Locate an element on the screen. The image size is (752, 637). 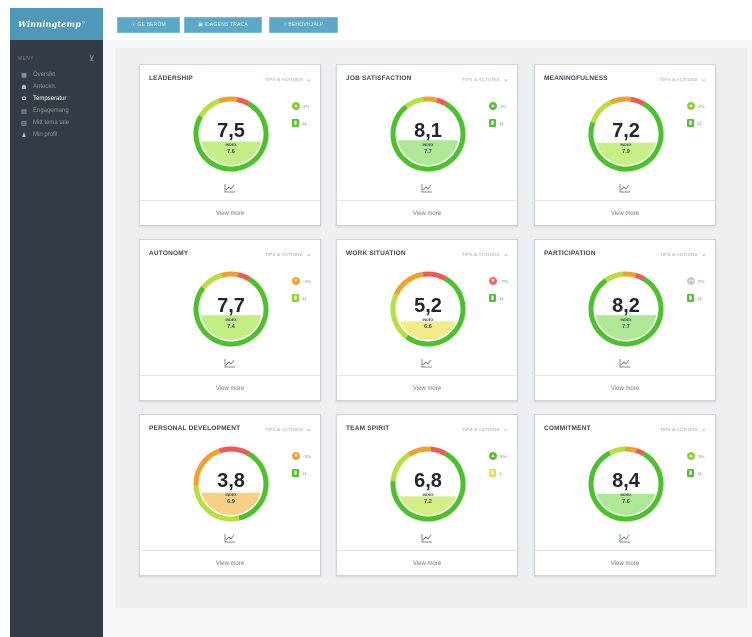
score-gauge: 8,2INDEX 7.7 is located at coordinates (626, 309).